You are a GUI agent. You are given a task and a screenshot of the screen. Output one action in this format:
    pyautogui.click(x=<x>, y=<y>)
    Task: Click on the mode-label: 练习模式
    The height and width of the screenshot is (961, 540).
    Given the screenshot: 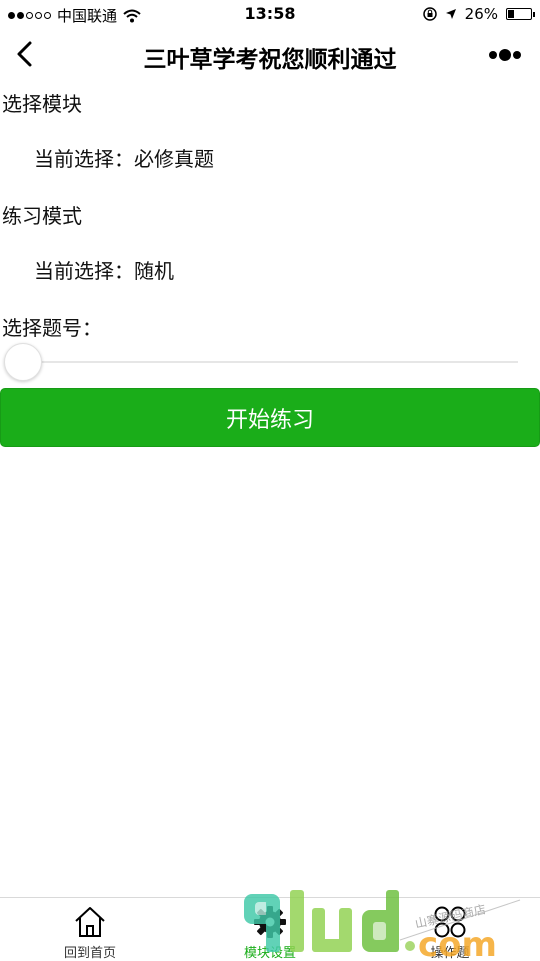 What is the action you would take?
    pyautogui.click(x=42, y=216)
    